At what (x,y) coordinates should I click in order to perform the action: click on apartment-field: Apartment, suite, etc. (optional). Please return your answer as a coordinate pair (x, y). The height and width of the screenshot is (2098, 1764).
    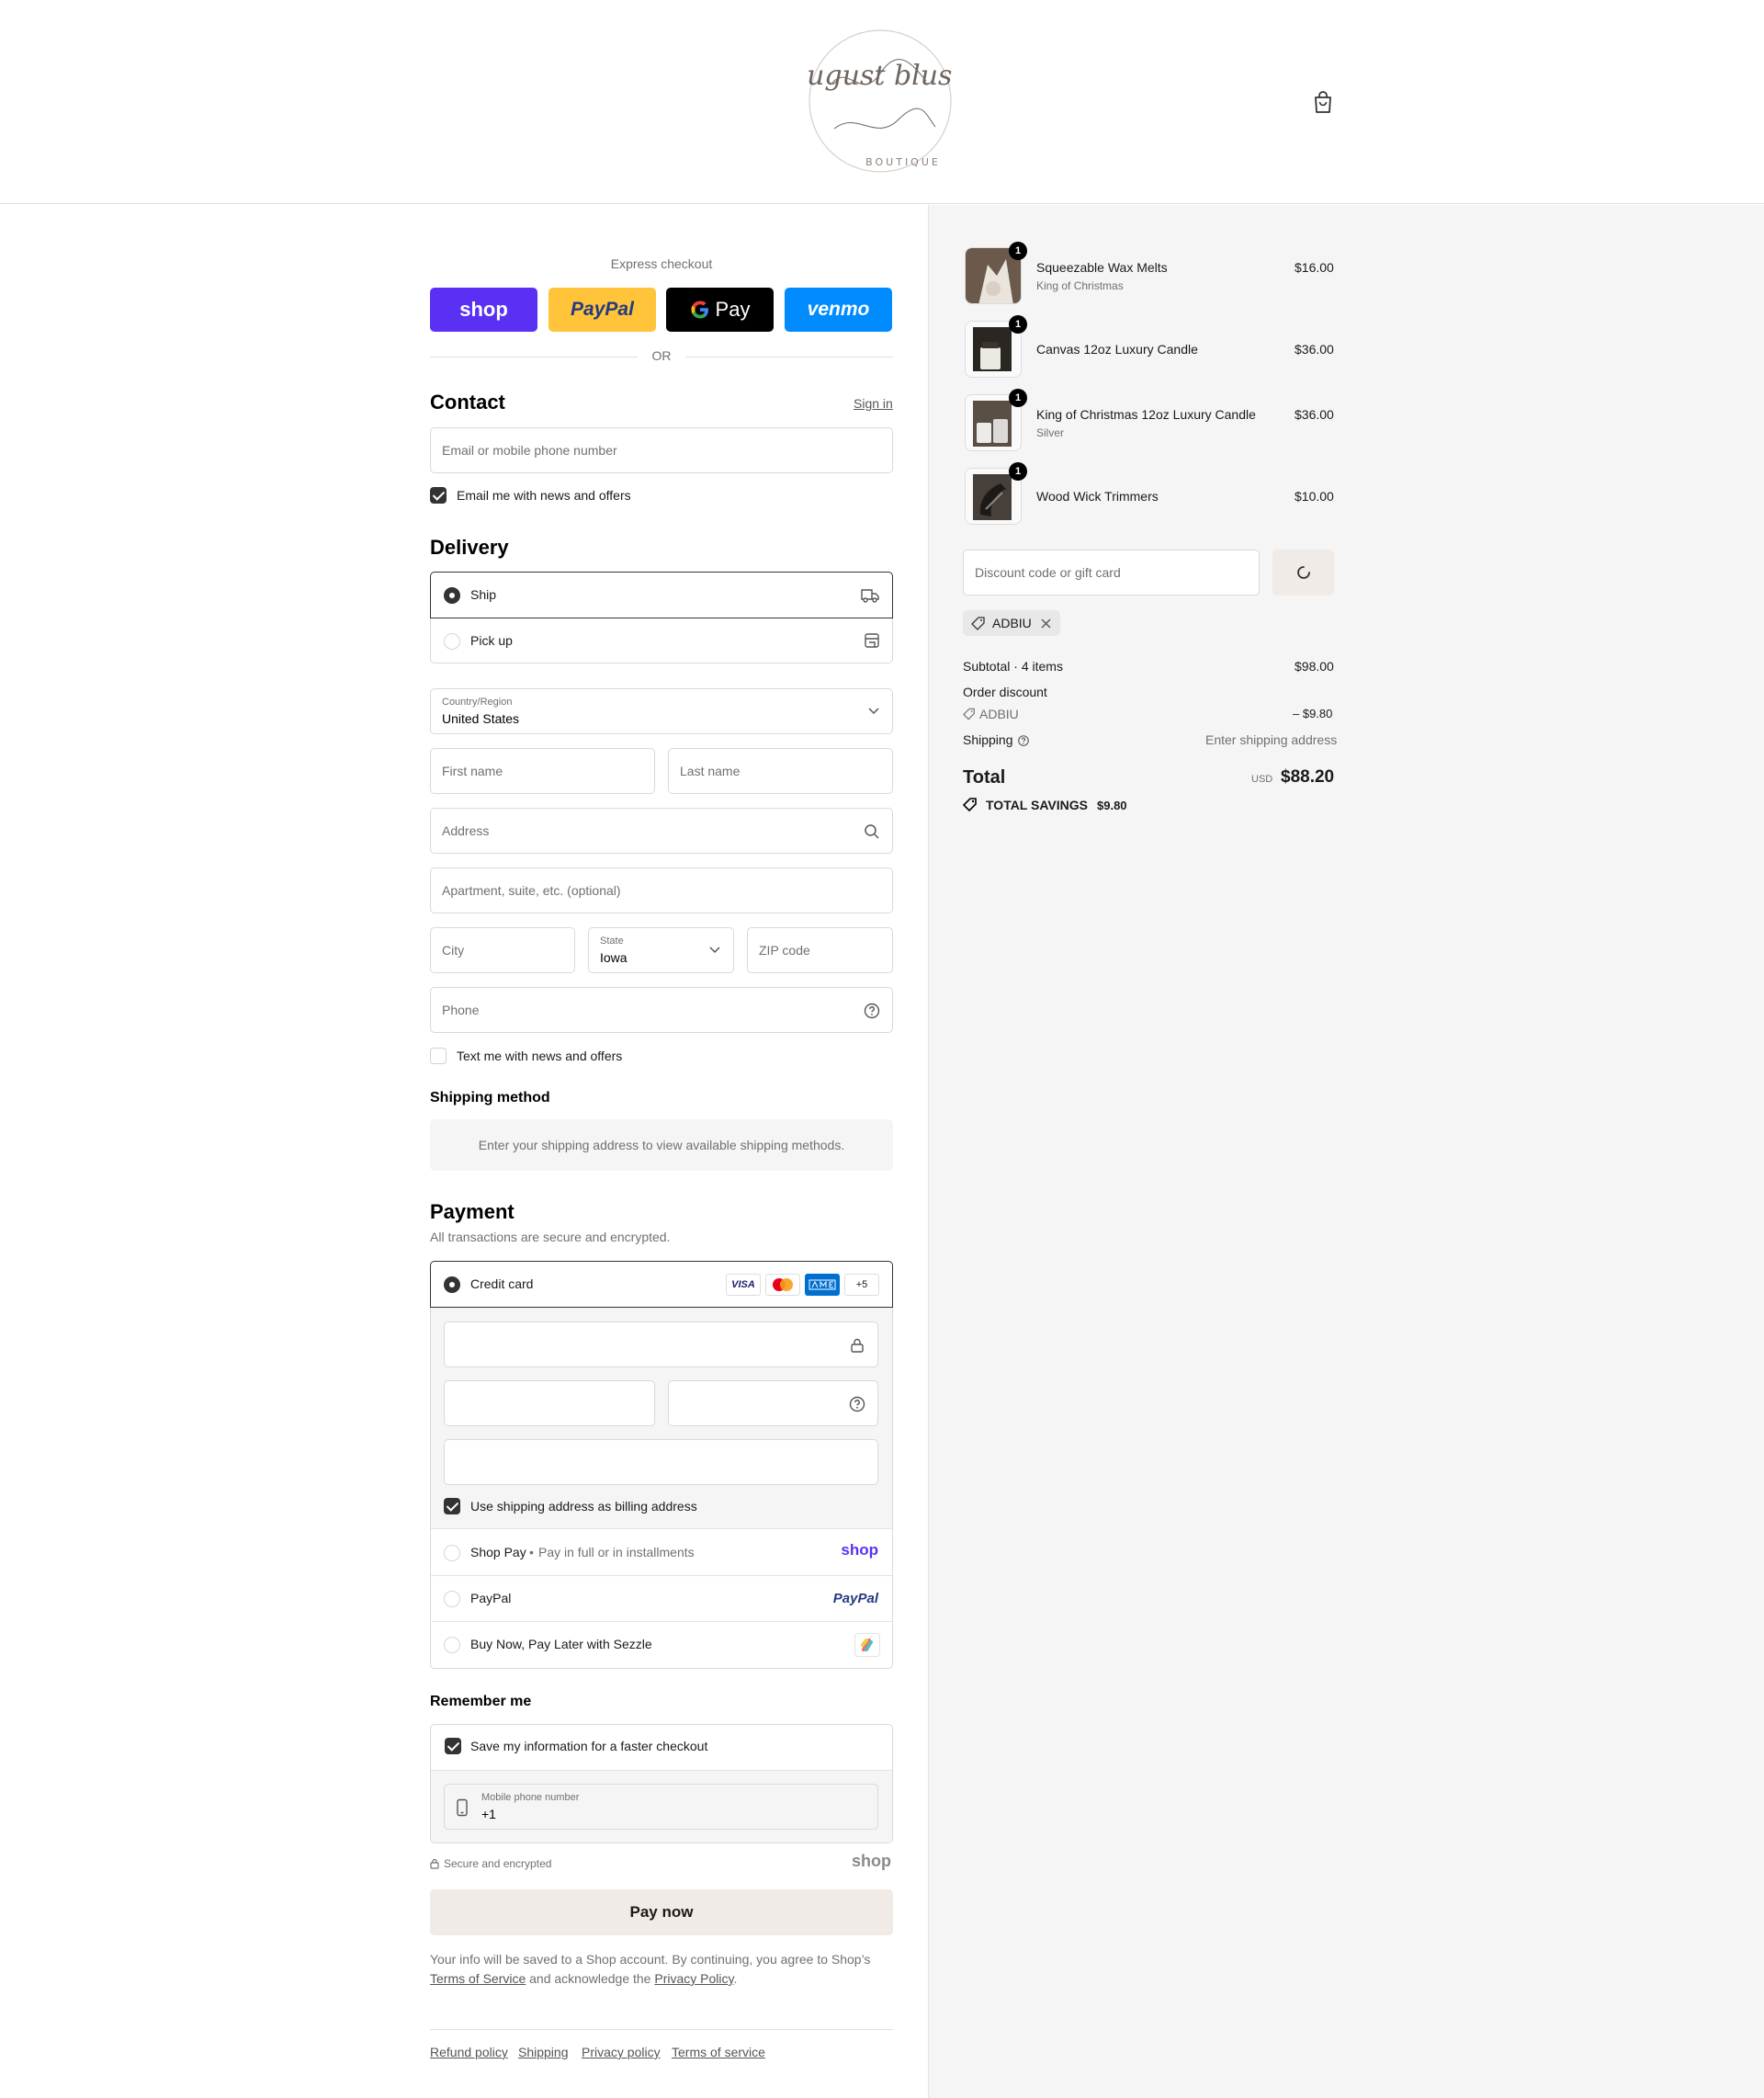
    Looking at the image, I should click on (662, 890).